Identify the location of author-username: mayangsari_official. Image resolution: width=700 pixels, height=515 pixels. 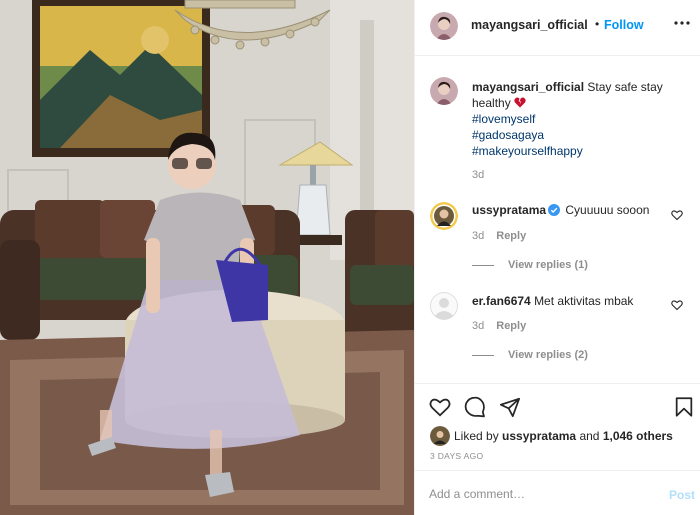
(529, 25).